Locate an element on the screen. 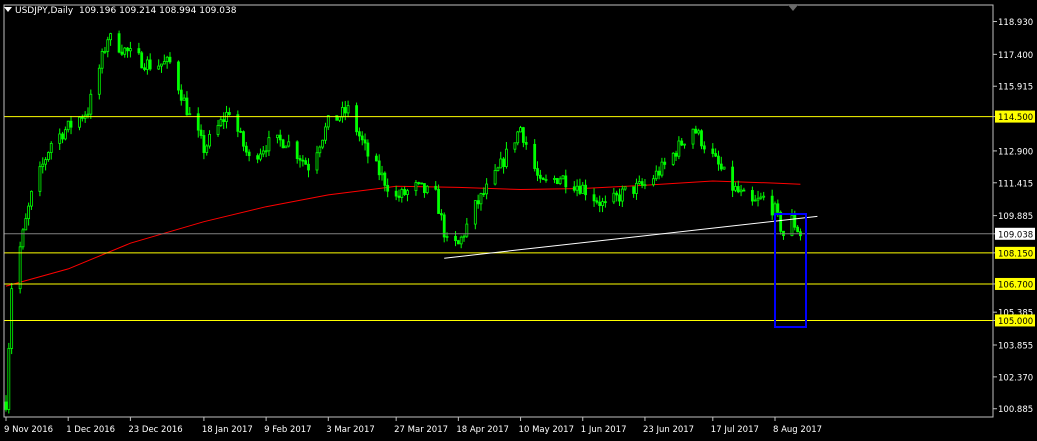  date-axis-label: 3 Mar 2017 is located at coordinates (350, 430).